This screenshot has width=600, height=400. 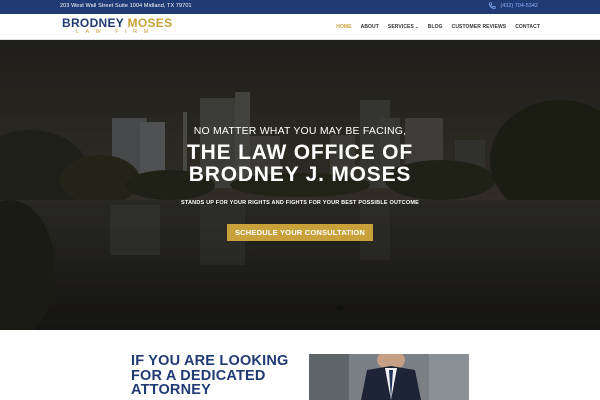 I want to click on hero-title: THE LAW OFFICE OF BRODNEY J. MOSES, so click(x=300, y=164).